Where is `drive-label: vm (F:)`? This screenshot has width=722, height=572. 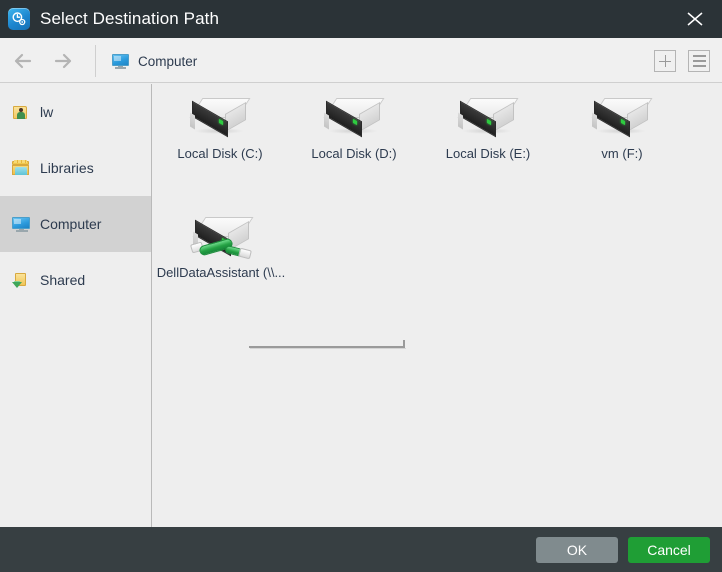 drive-label: vm (F:) is located at coordinates (622, 153).